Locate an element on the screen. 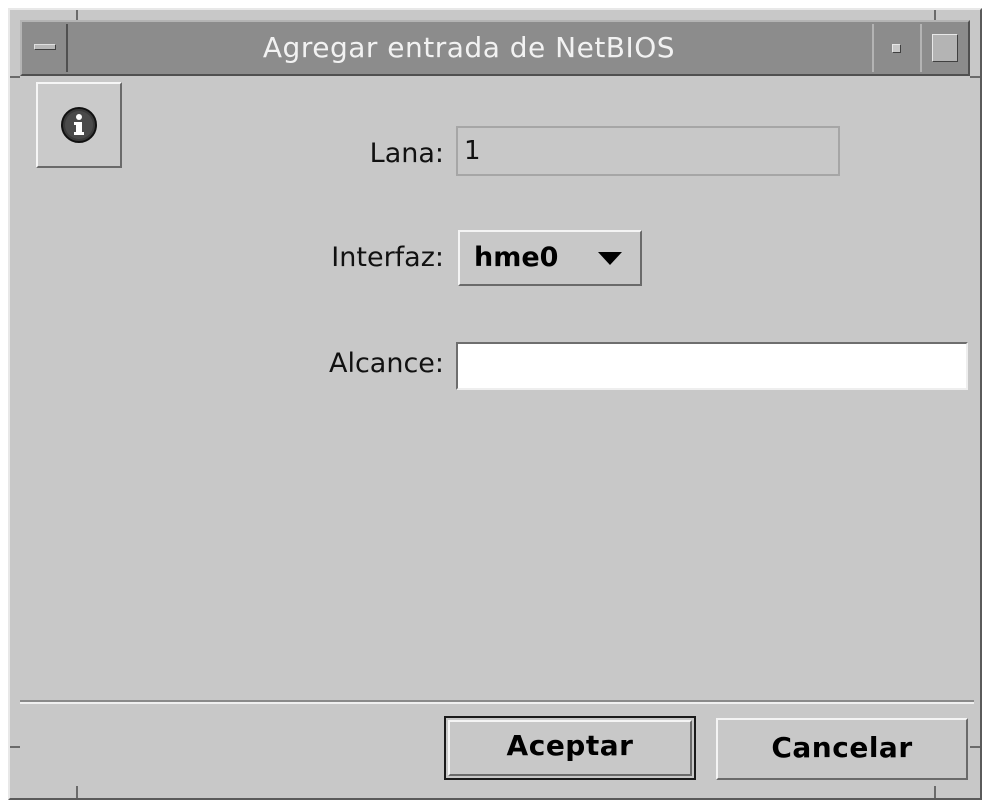 This screenshot has height=802, width=985. title-bar: Agregar entrada de NetBIOS is located at coordinates (495, 48).